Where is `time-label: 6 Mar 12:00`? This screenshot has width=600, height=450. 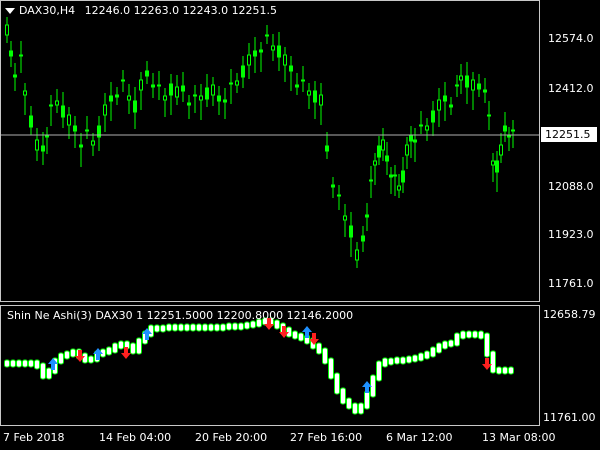 time-label: 6 Mar 12:00 is located at coordinates (419, 437).